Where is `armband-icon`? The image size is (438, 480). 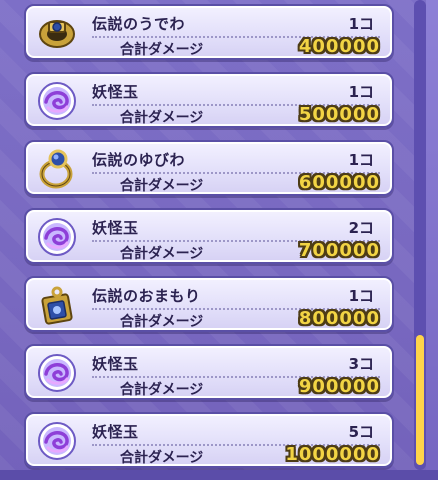
armband-icon is located at coordinates (57, 33).